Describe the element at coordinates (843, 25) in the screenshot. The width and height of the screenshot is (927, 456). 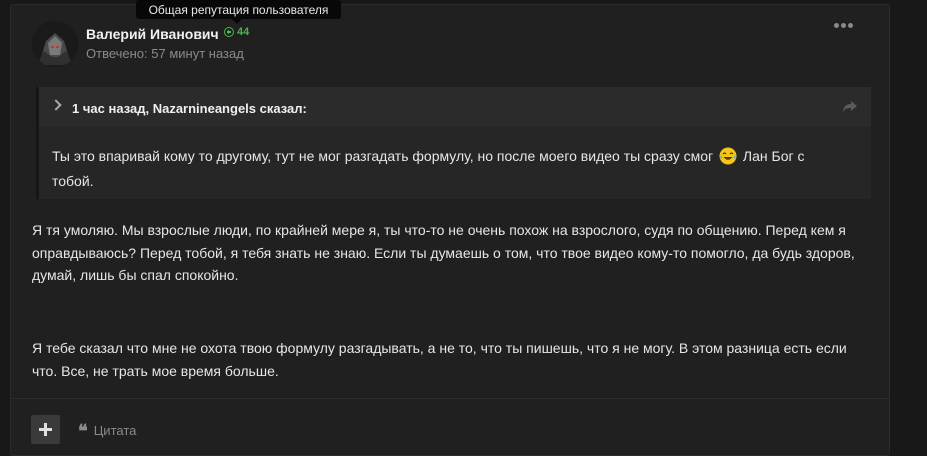
I see `more-options-button` at that location.